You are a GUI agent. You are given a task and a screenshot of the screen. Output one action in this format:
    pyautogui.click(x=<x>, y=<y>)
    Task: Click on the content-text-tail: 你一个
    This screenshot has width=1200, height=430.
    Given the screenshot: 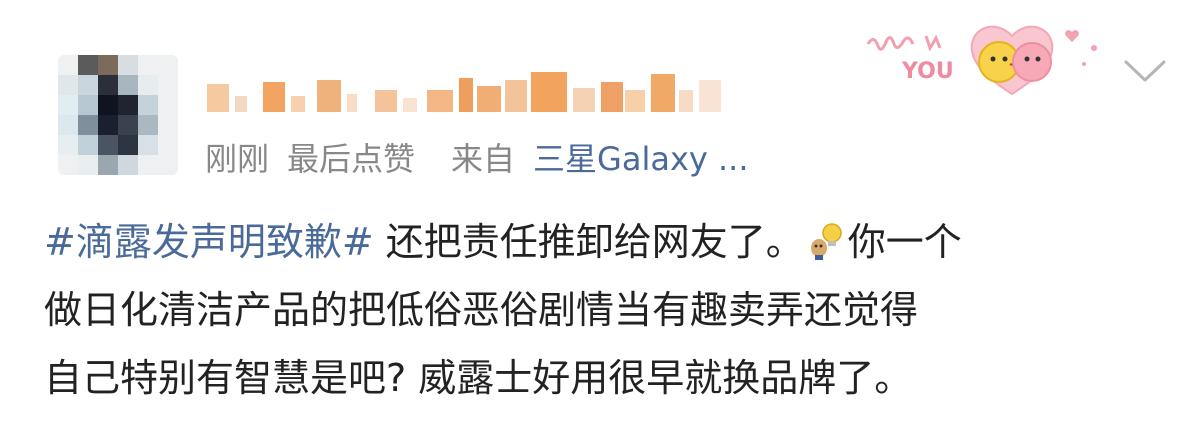 What is the action you would take?
    pyautogui.click(x=904, y=242)
    